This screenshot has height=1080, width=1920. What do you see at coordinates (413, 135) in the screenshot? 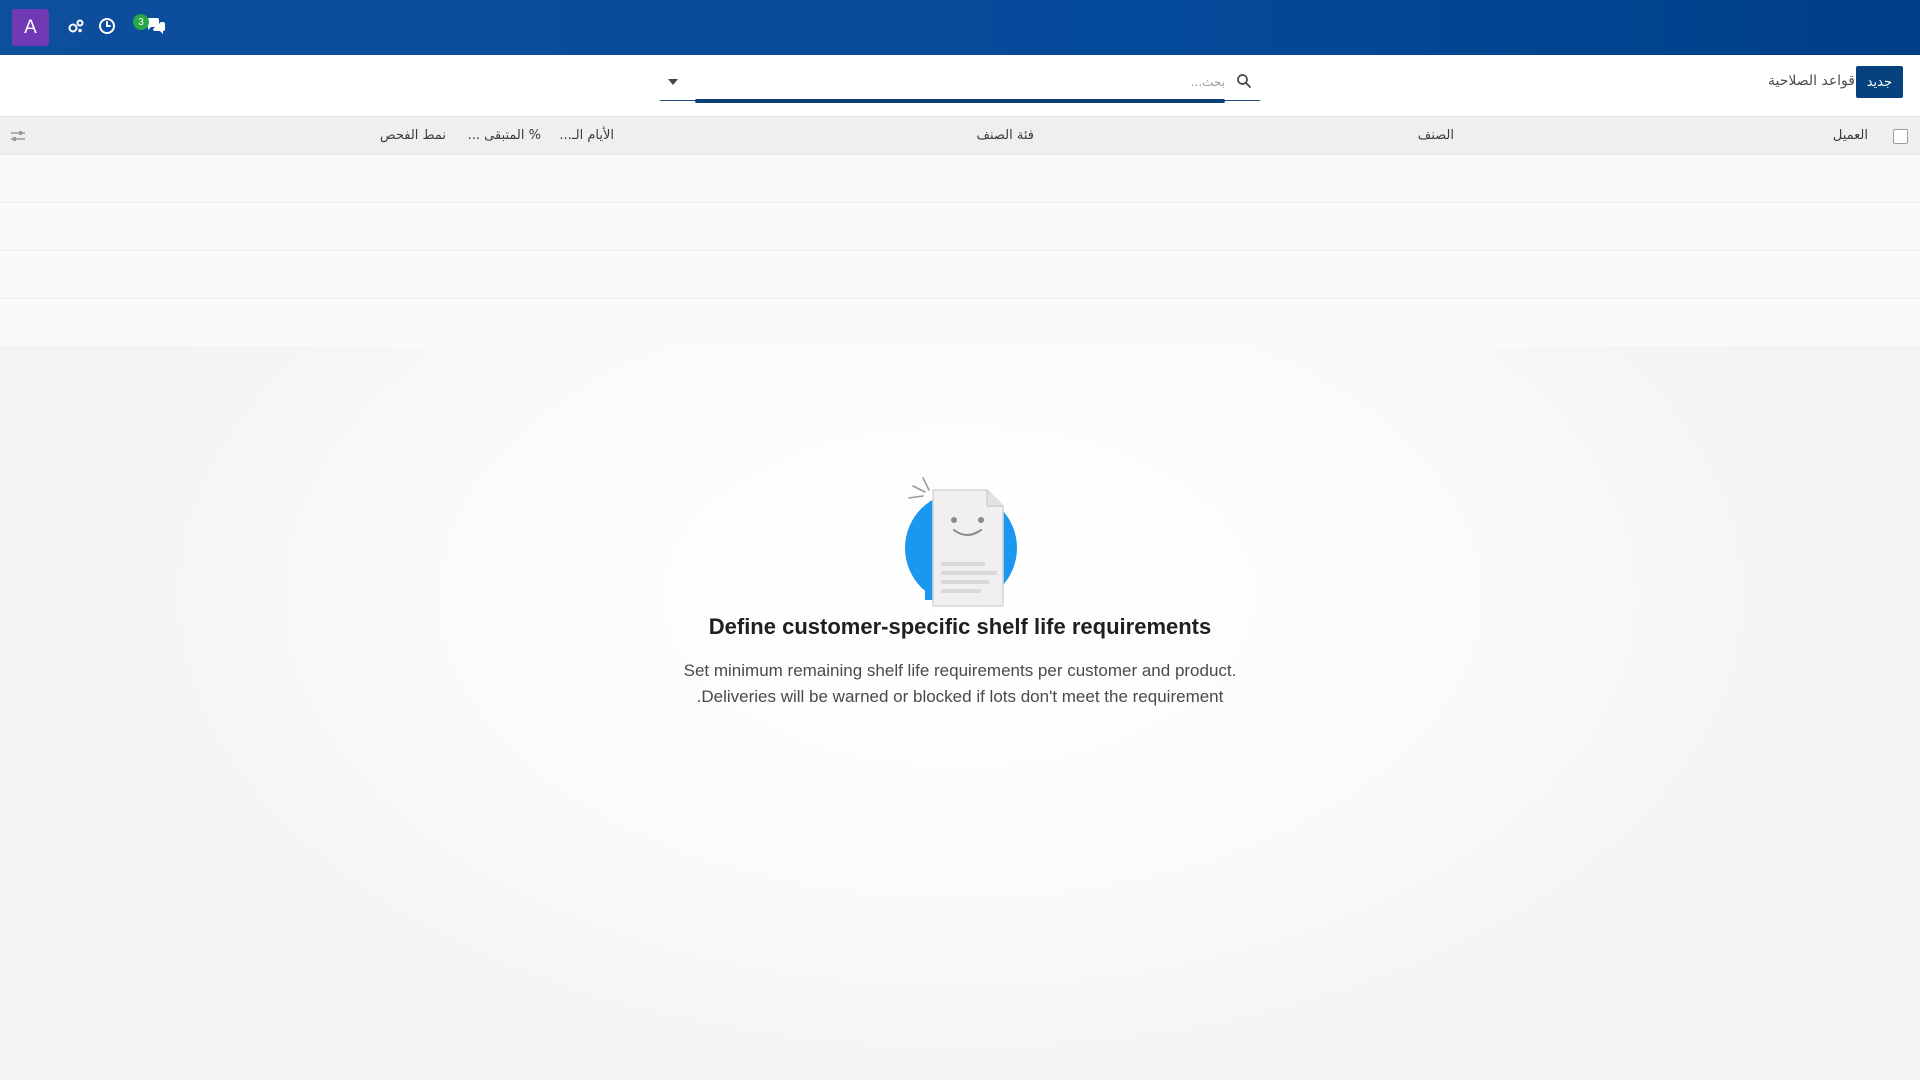
I see `column-header-check-mode: نمط الفحص` at bounding box center [413, 135].